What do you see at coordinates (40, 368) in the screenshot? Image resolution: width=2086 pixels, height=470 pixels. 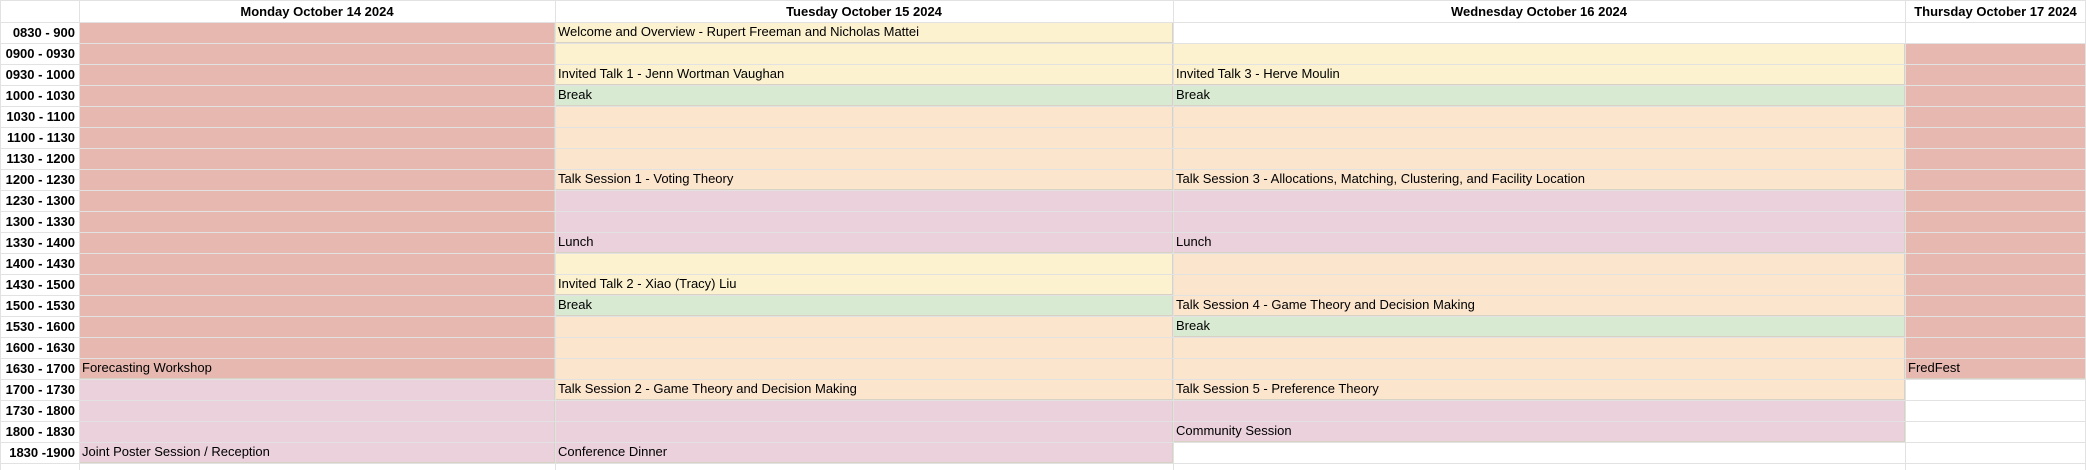 I see `time-slot-label: 1630 - 1700` at bounding box center [40, 368].